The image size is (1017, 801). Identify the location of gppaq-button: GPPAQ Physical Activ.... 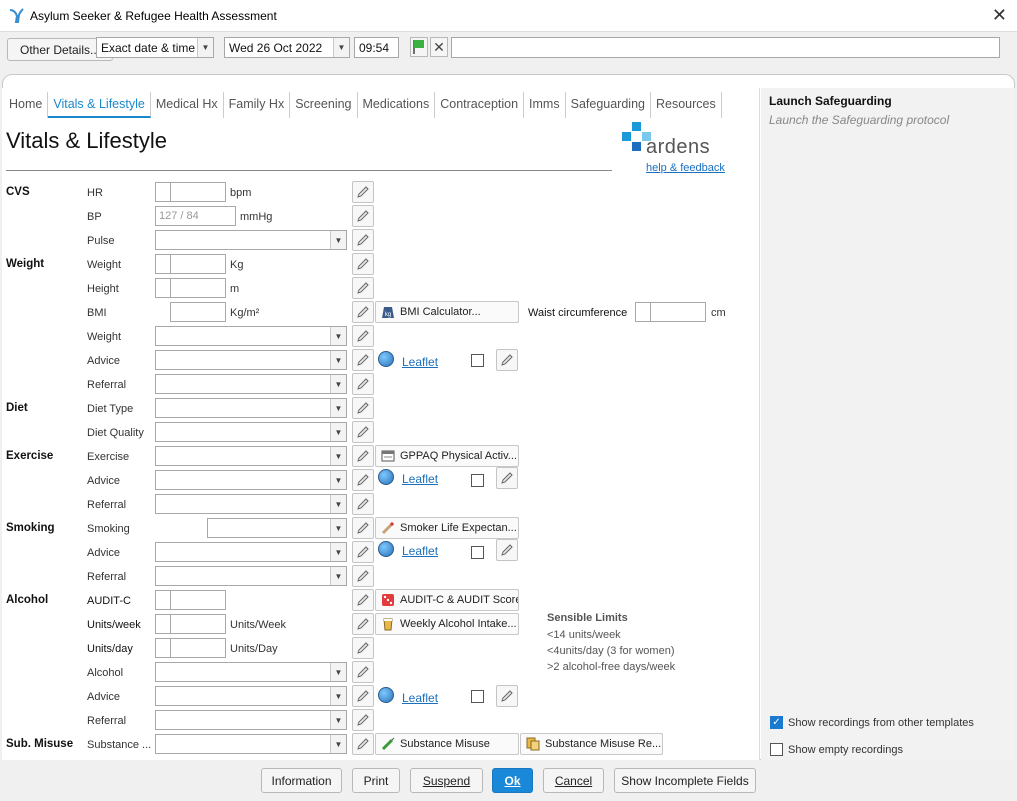
(447, 456).